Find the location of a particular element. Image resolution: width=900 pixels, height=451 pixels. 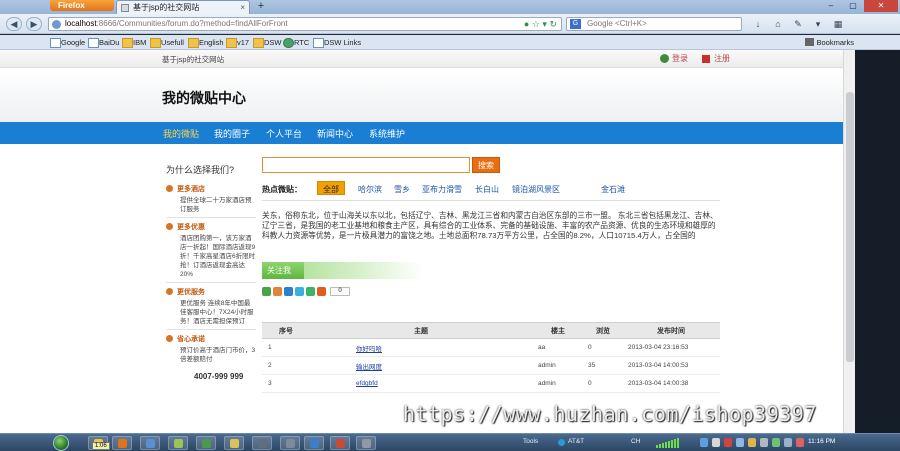

notification-icon is located at coordinates (752, 442).